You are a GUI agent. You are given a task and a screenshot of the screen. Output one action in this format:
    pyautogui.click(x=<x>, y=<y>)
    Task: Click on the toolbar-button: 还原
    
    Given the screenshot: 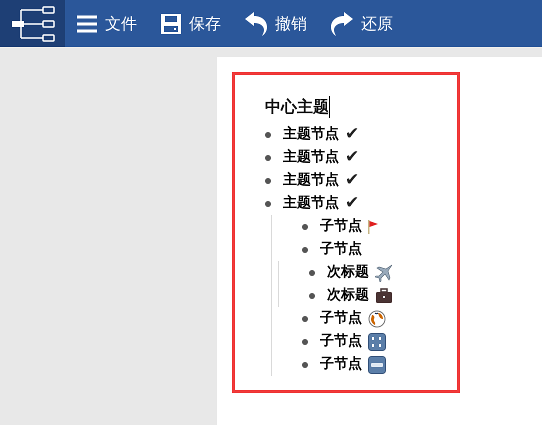 What is the action you would take?
    pyautogui.click(x=362, y=23)
    